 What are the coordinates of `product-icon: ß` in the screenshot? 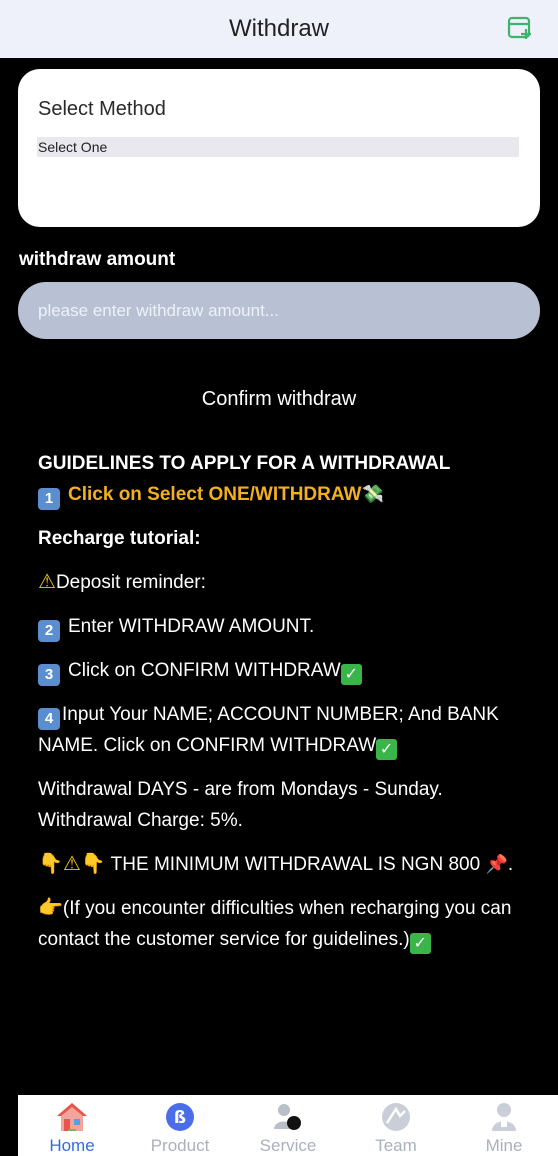 It's located at (180, 1117).